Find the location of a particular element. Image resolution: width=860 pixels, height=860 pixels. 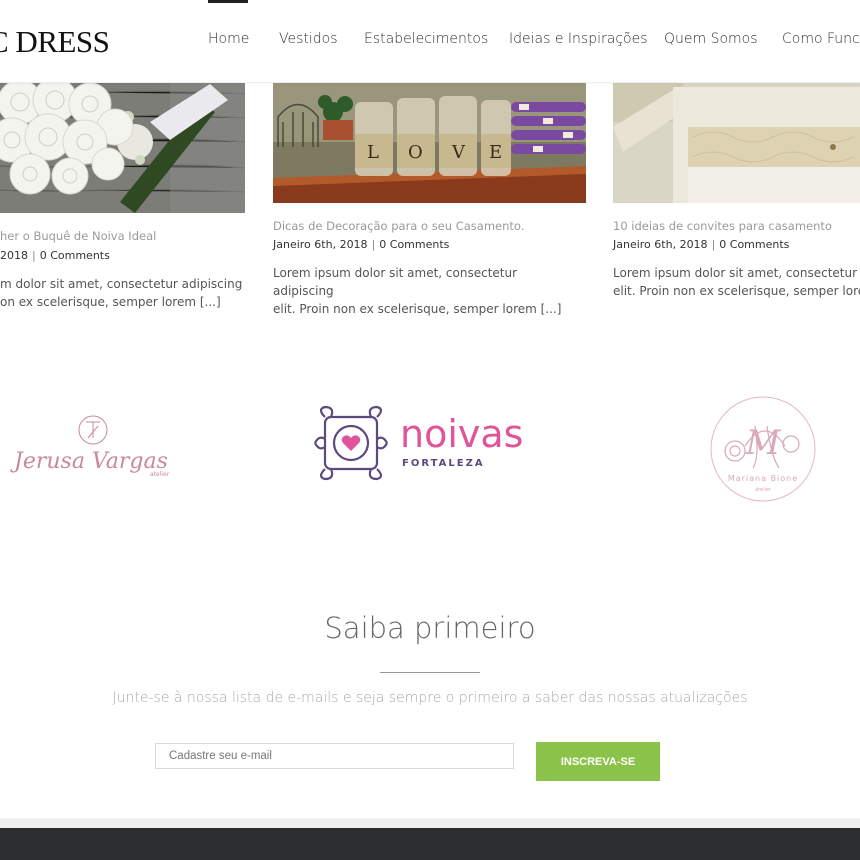

post-title: 10 ideias de convites para casamento is located at coordinates (722, 226).